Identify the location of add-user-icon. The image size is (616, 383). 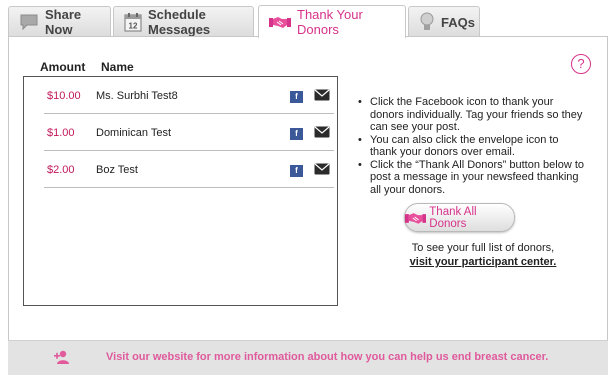
(62, 359).